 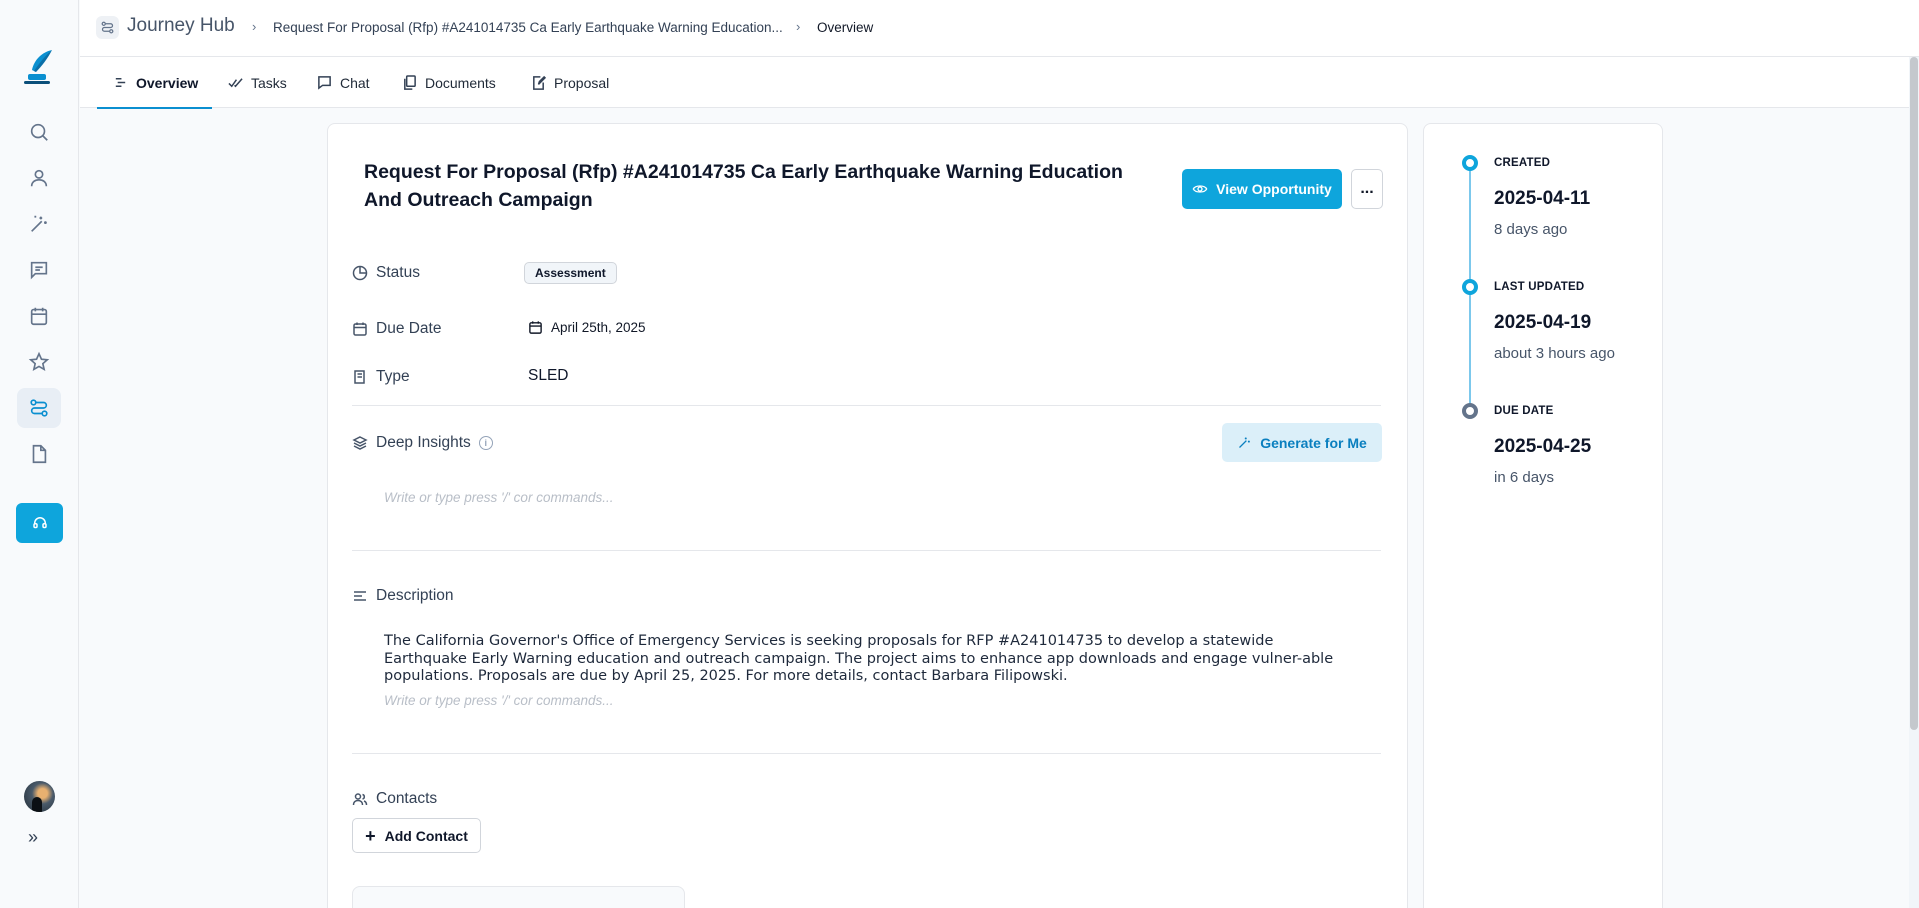 I want to click on headset-icon, so click(x=39, y=523).